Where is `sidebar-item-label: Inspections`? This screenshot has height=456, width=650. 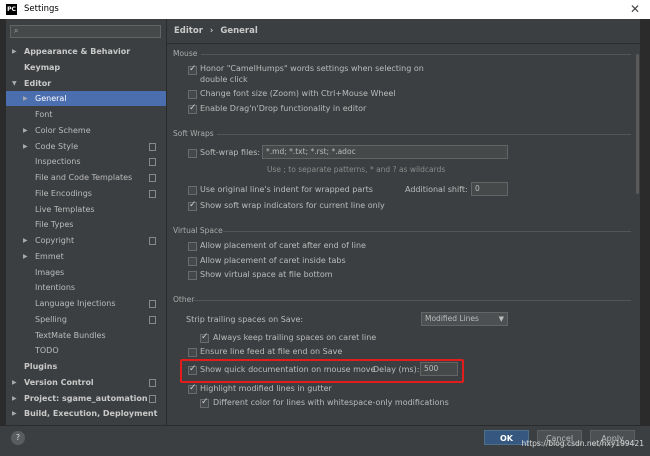
sidebar-item-label: Inspections is located at coordinates (58, 162).